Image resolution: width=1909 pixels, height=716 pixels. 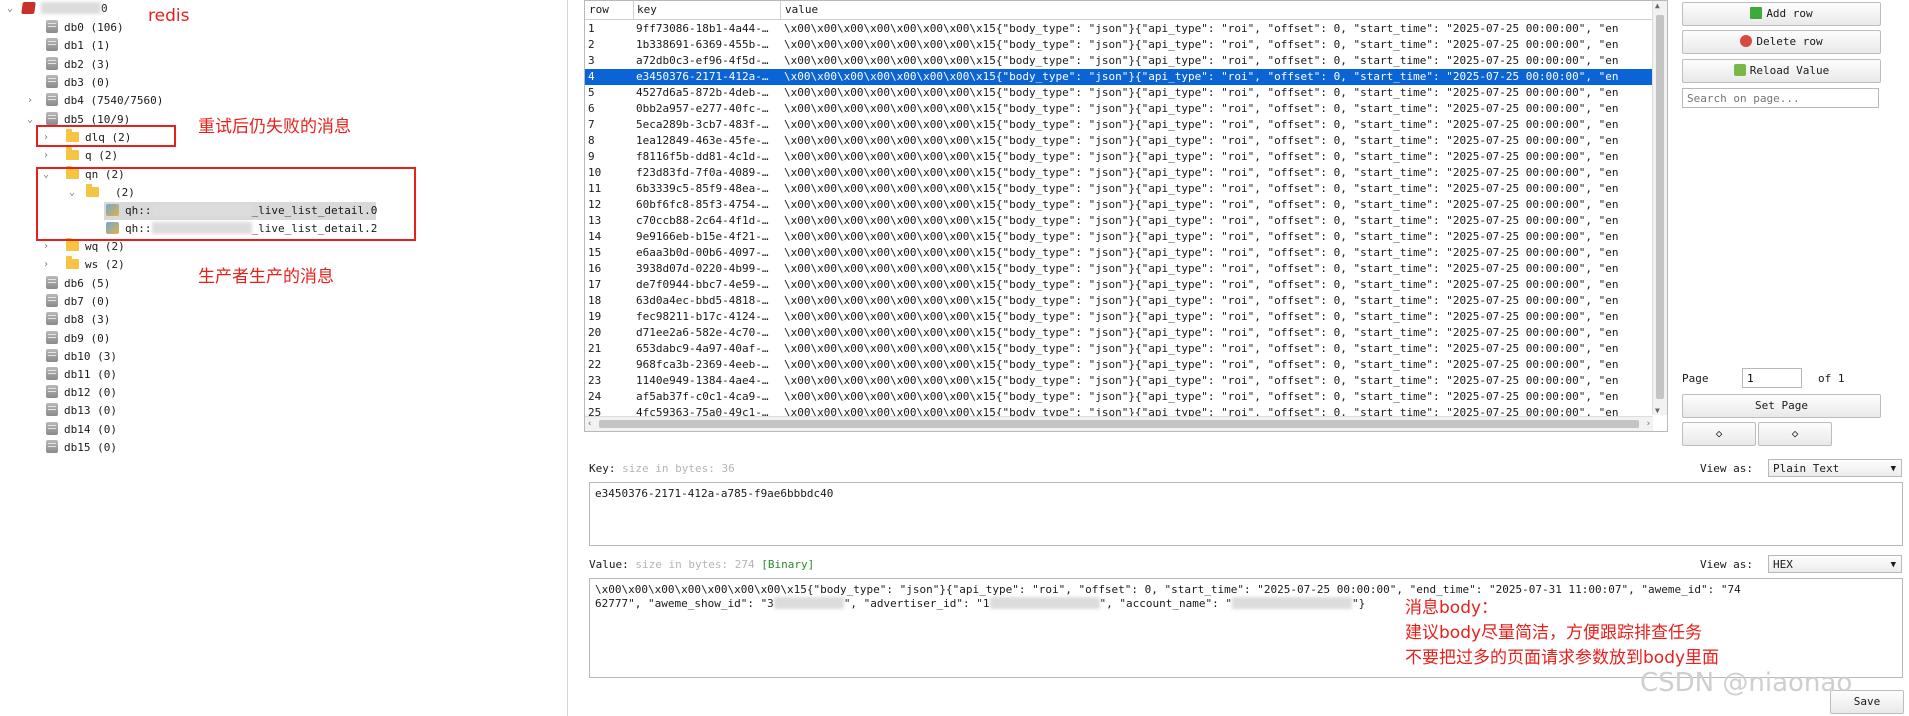 What do you see at coordinates (707, 10) in the screenshot?
I see `column-header-key: key` at bounding box center [707, 10].